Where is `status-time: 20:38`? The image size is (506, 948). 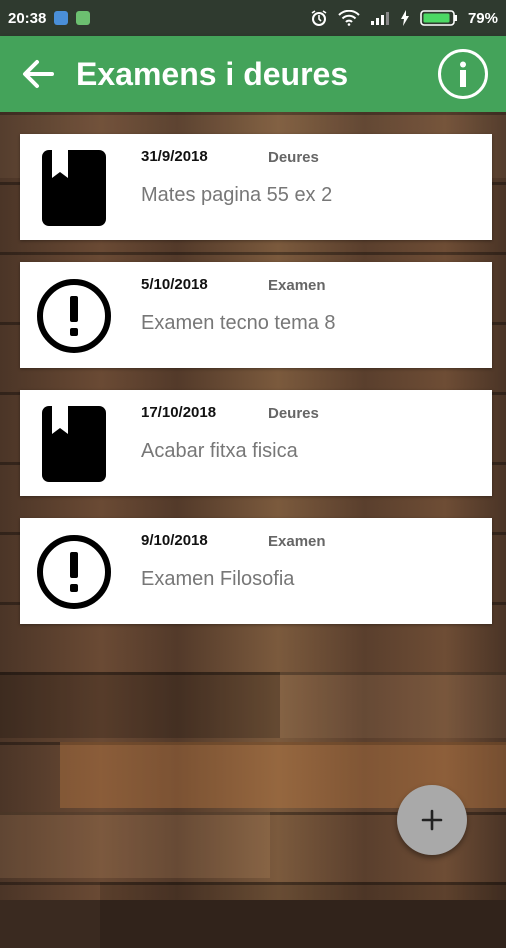
status-time: 20:38 is located at coordinates (27, 18).